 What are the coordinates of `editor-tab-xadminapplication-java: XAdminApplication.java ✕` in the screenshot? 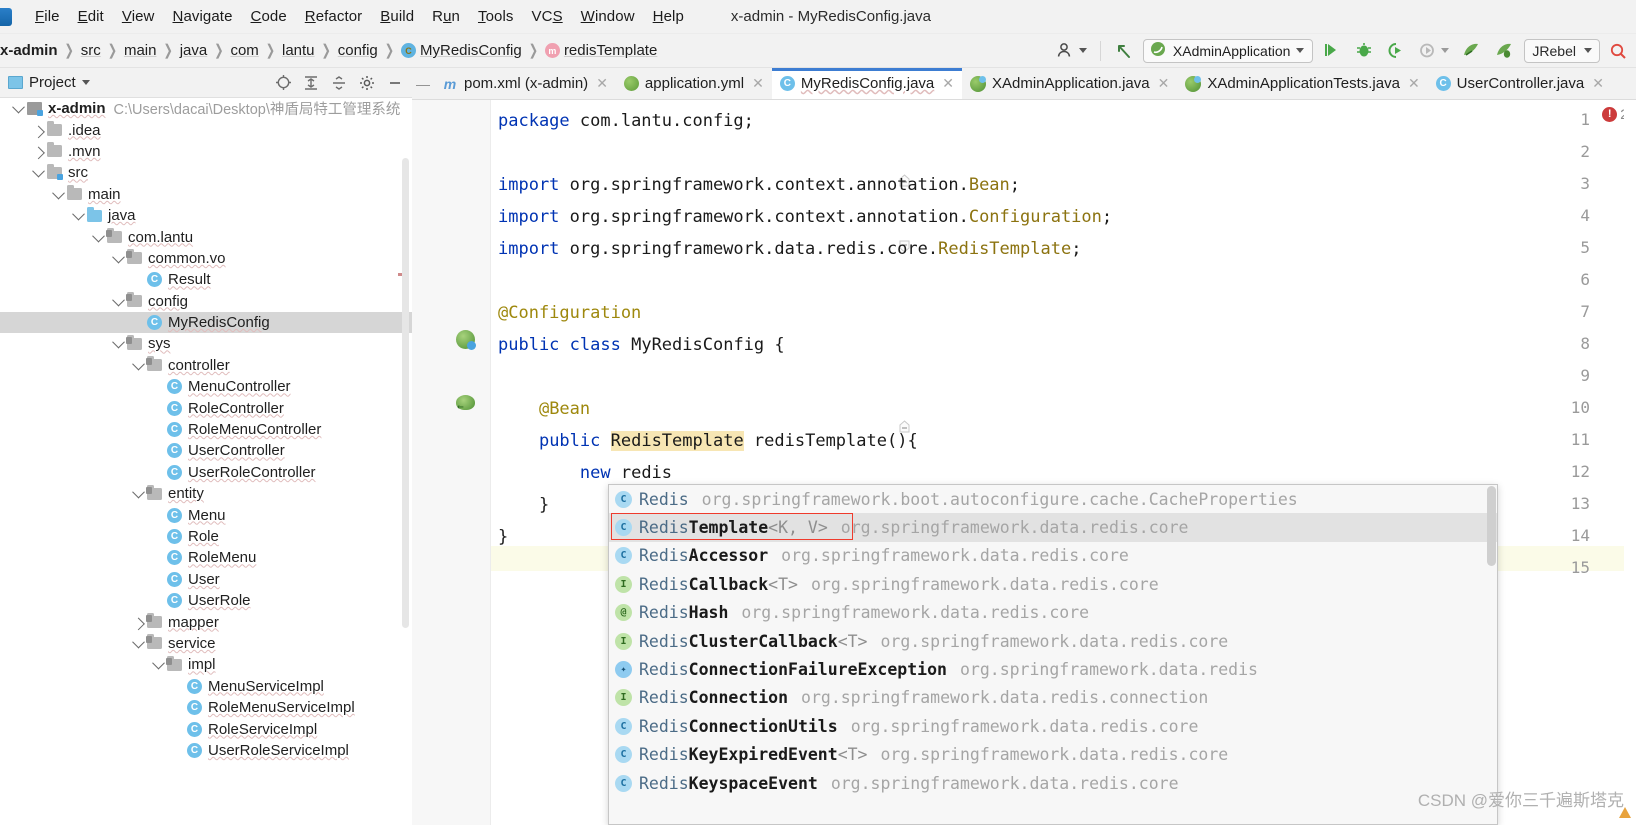 It's located at (1069, 83).